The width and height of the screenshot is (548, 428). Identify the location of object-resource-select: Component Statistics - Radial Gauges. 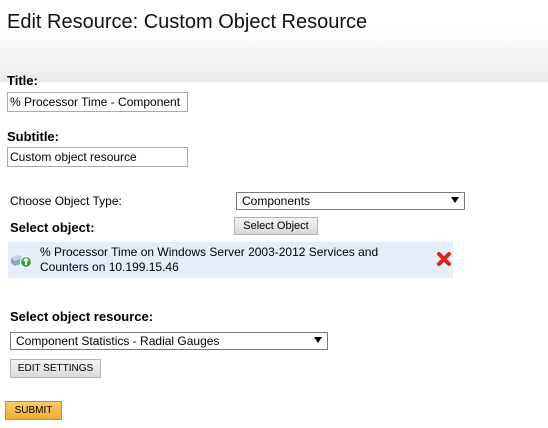
(169, 341).